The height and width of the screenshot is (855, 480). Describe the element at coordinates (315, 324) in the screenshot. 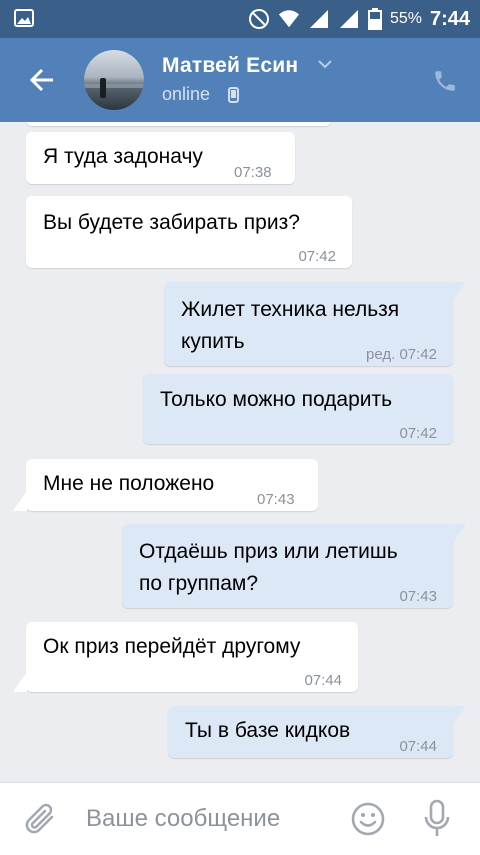

I see `message-outgoing: Жилет техника нельзя купить ред. 07:42` at that location.